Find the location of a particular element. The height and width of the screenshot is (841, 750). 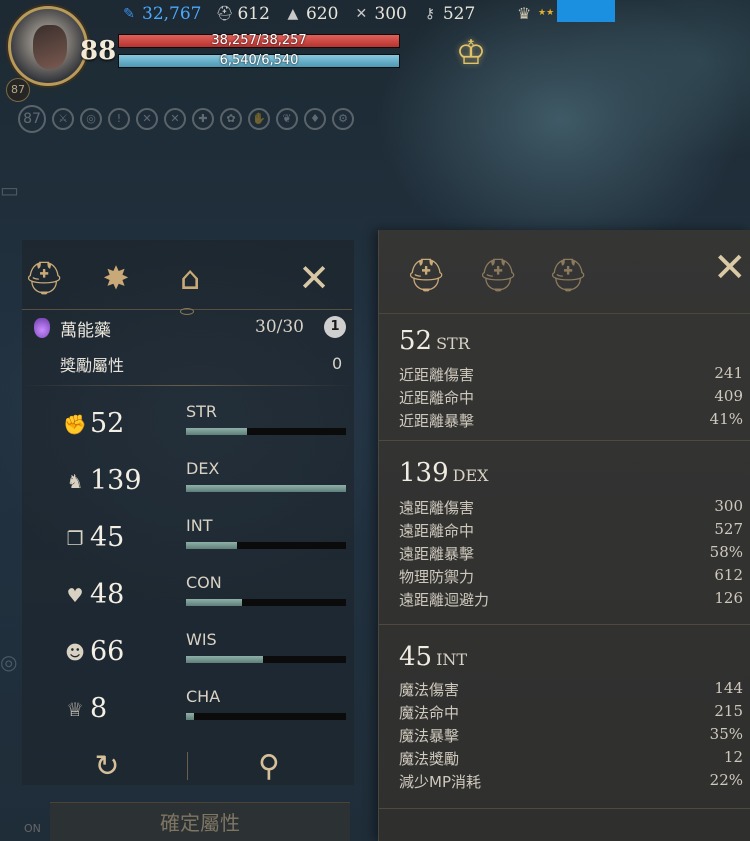

detail-line: 遠距離傷害 300 is located at coordinates (571, 508).